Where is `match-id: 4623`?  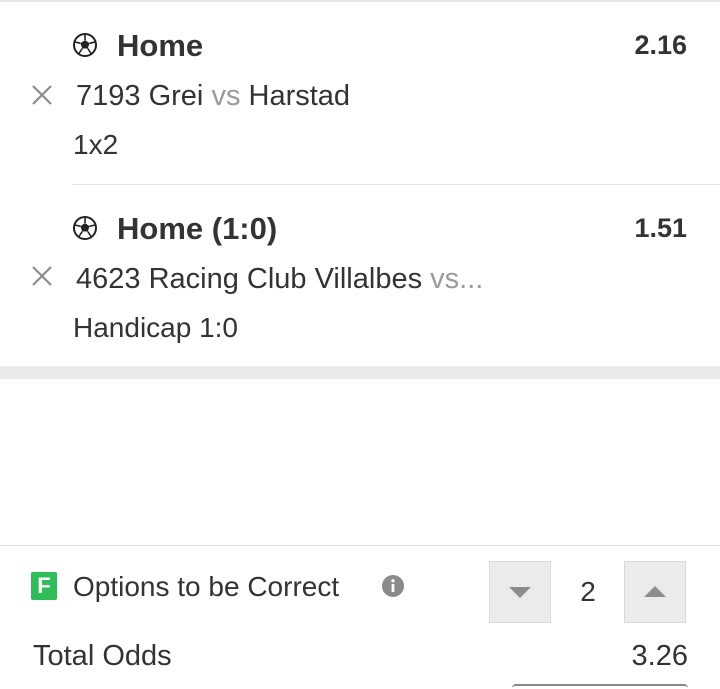 match-id: 4623 is located at coordinates (108, 279).